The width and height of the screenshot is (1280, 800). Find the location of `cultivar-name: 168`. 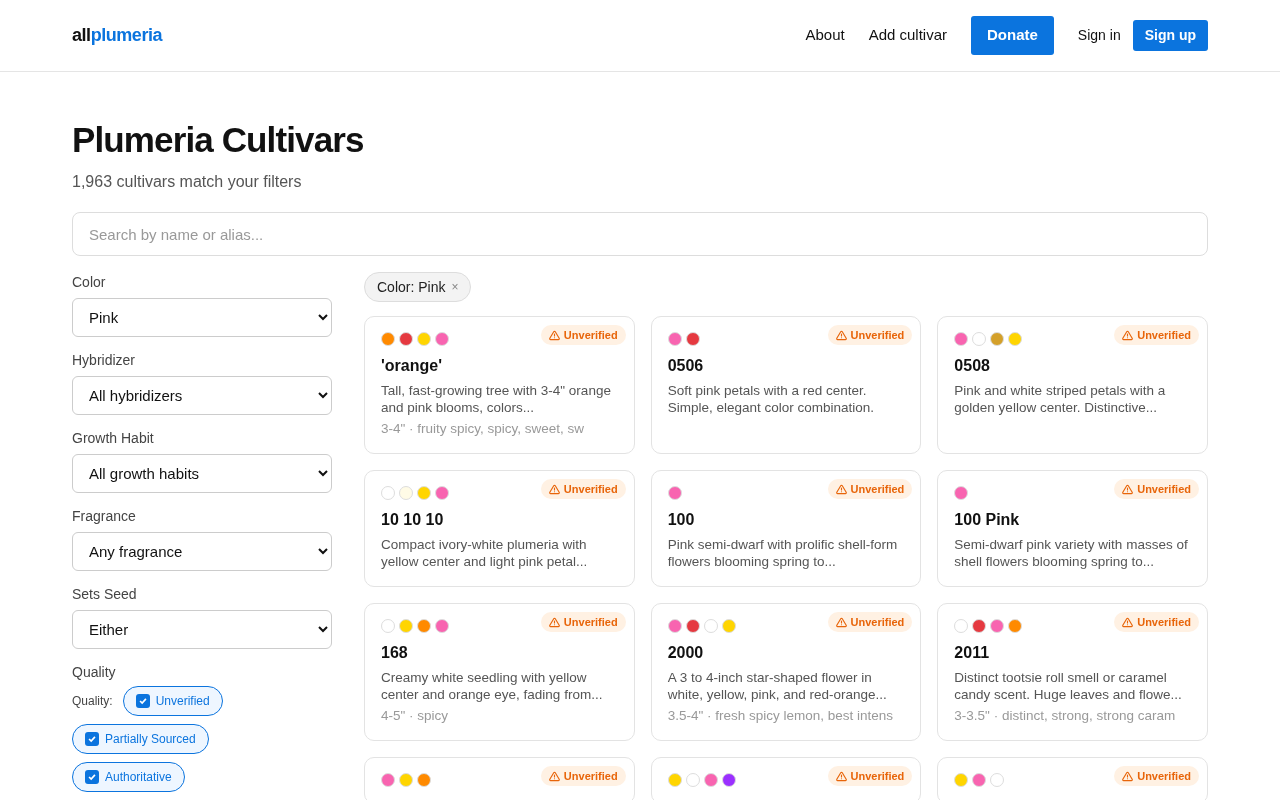

cultivar-name: 168 is located at coordinates (395, 653).